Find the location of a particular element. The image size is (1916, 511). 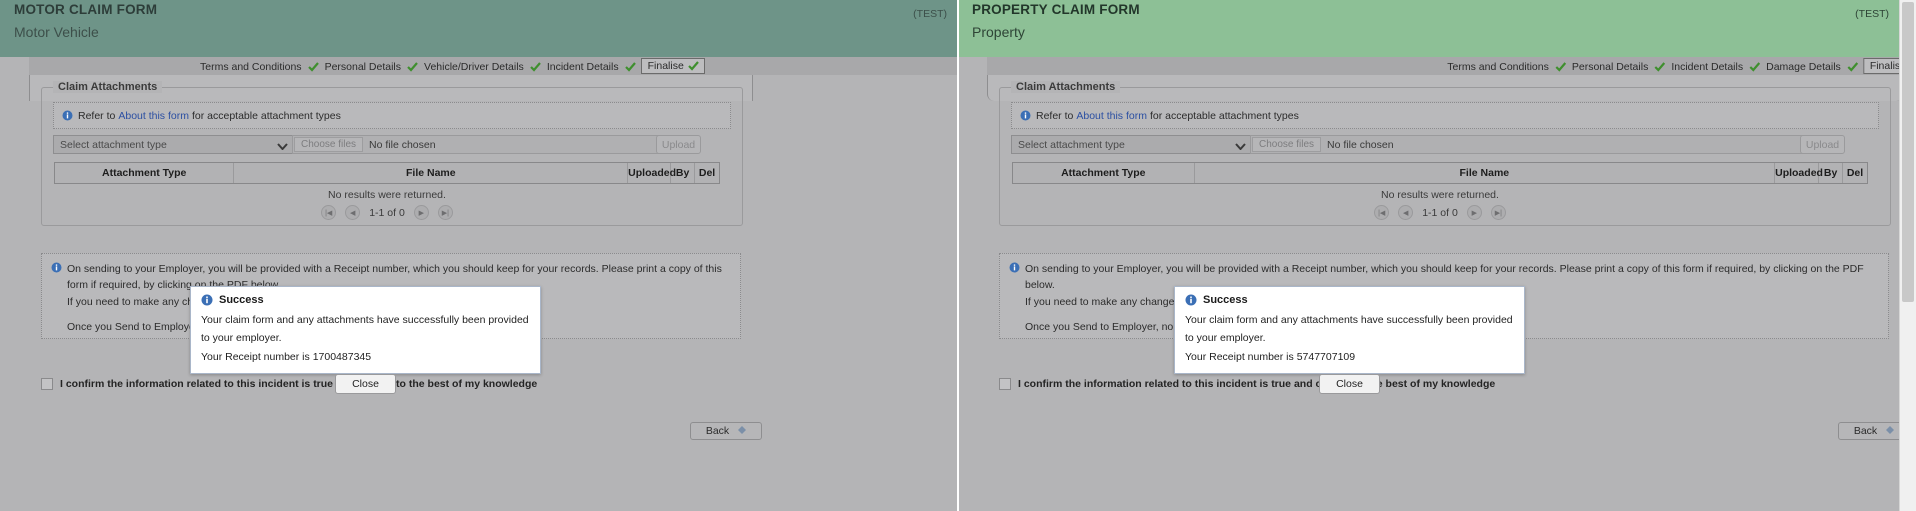

breadcrumb-step-finalise-label: Finalise is located at coordinates (665, 66).